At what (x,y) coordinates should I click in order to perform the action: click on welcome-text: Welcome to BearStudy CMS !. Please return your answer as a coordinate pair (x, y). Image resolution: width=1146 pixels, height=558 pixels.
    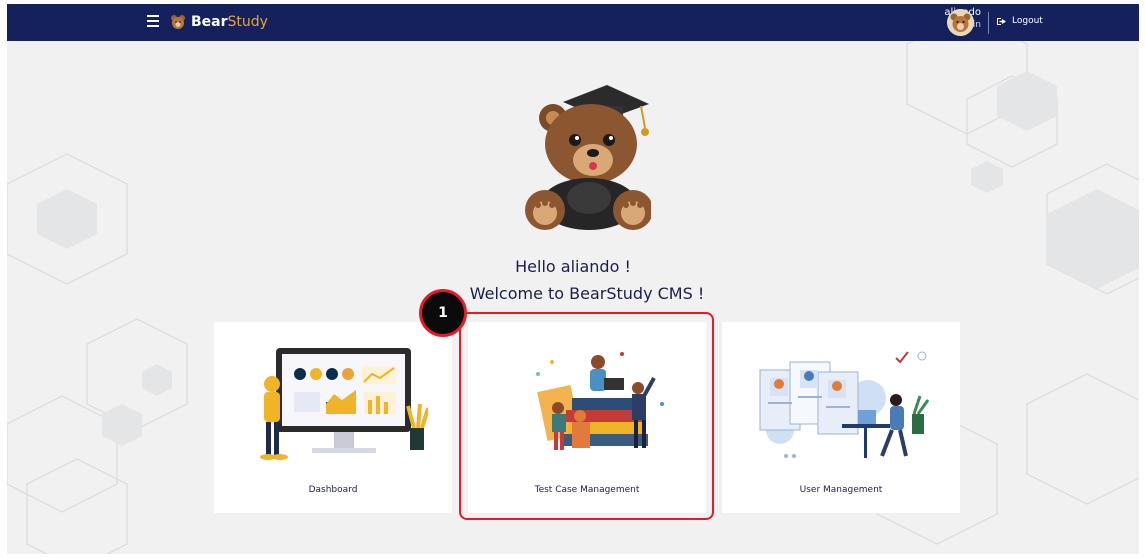
    Looking at the image, I should click on (587, 293).